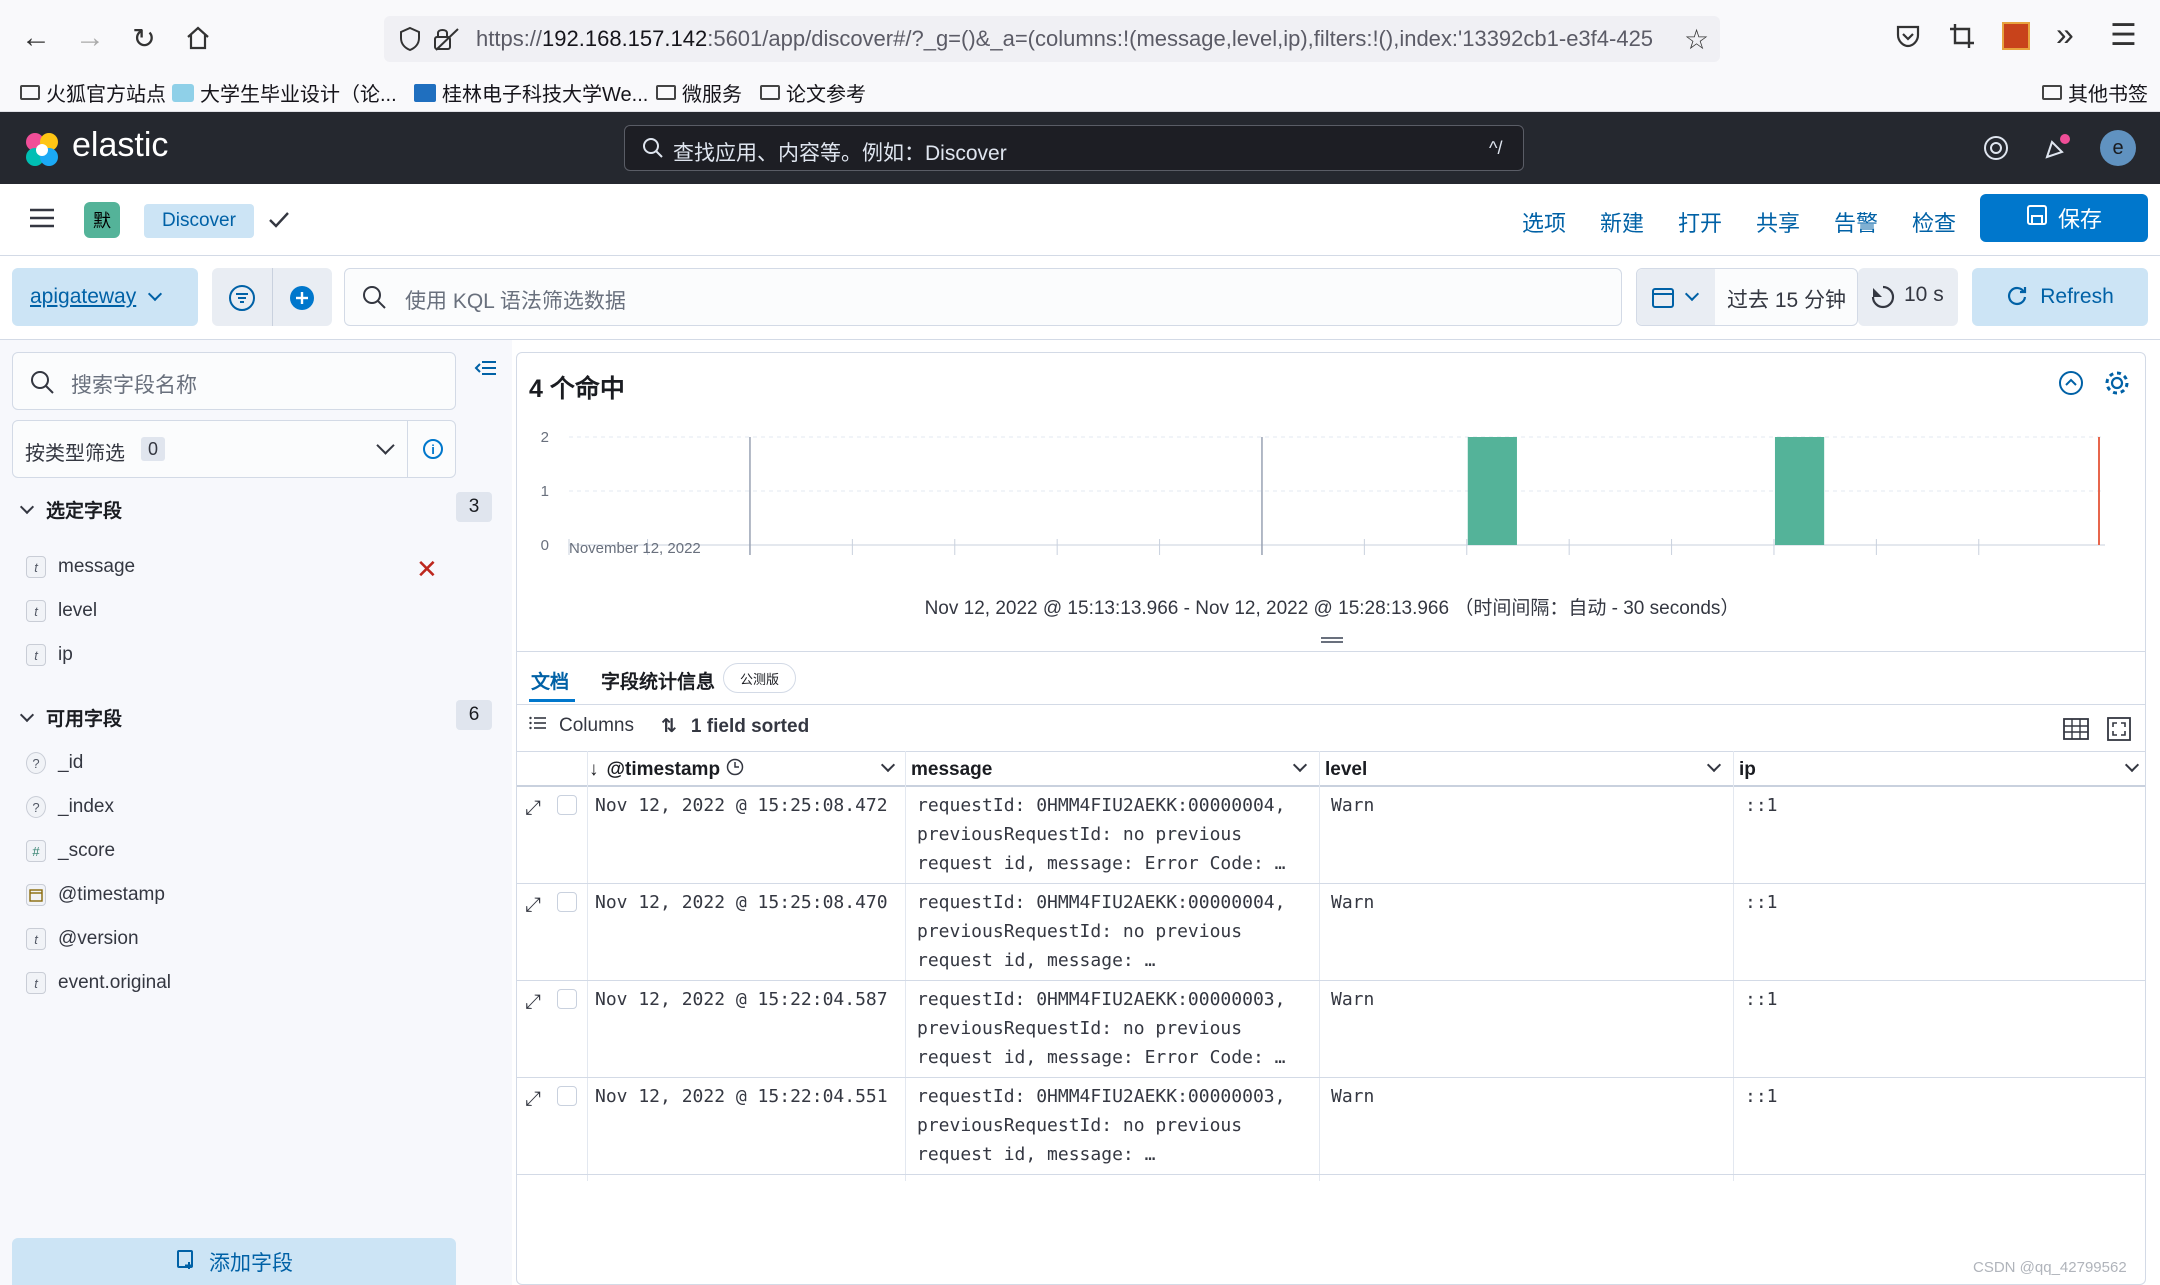 The height and width of the screenshot is (1285, 2160). I want to click on filter-menu-icon, so click(242, 300).